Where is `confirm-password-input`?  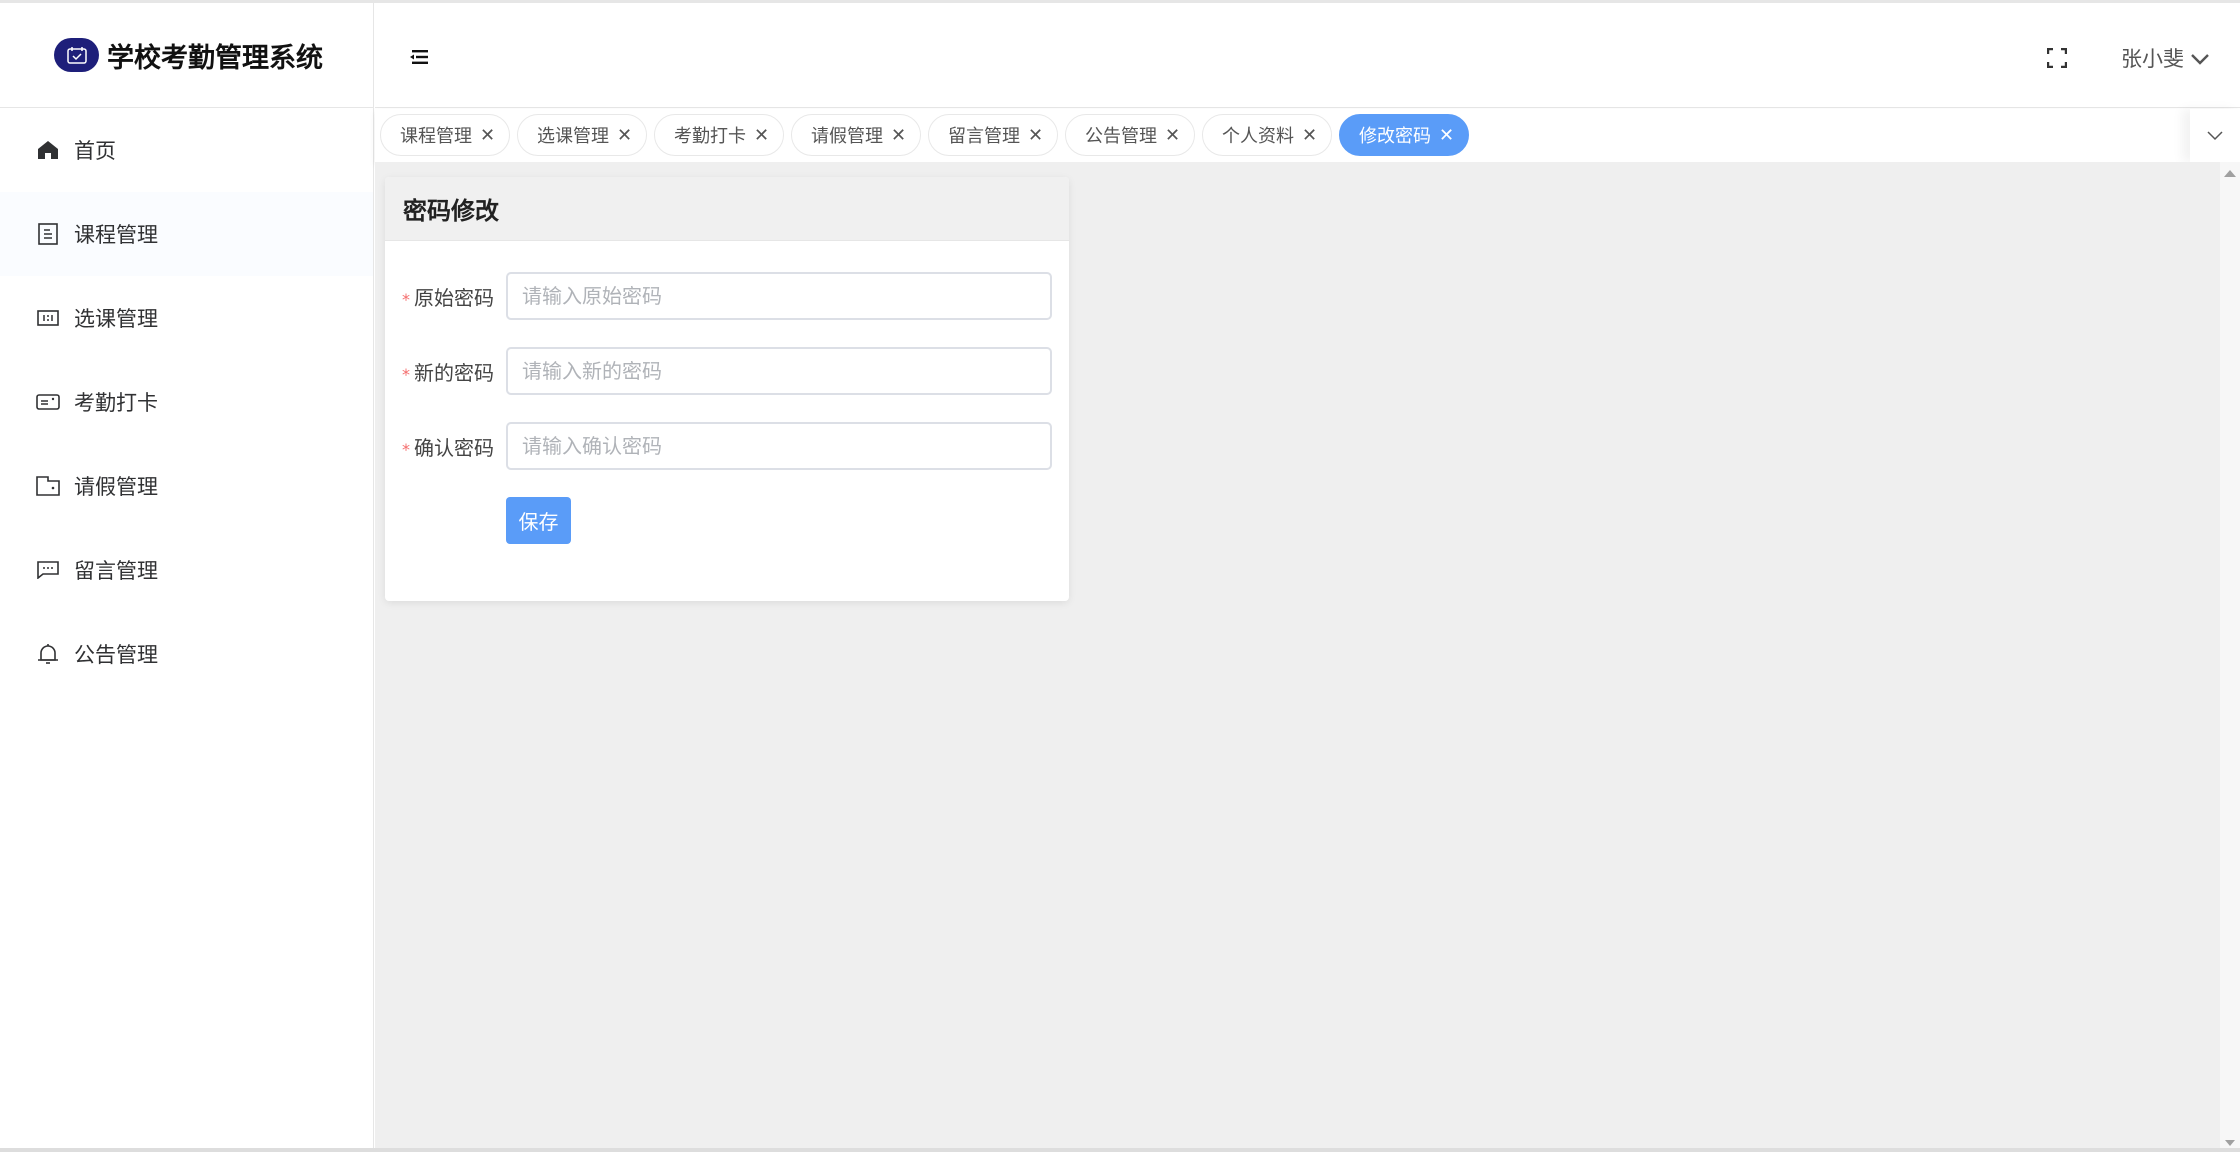
confirm-password-input is located at coordinates (779, 446).